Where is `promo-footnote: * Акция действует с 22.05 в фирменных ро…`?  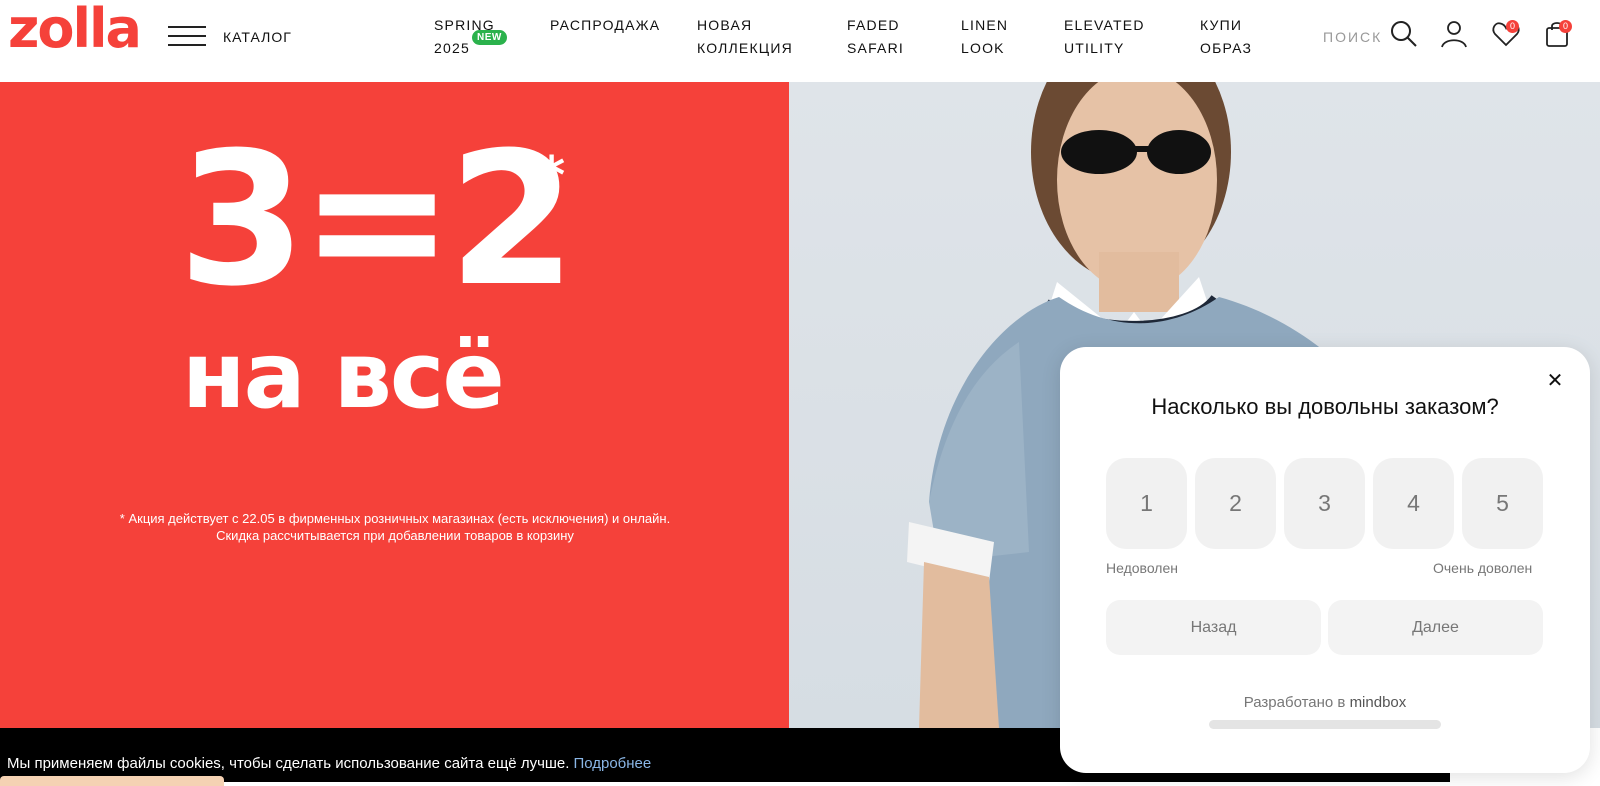
promo-footnote: * Акция действует с 22.05 в фирменных ро… is located at coordinates (395, 527).